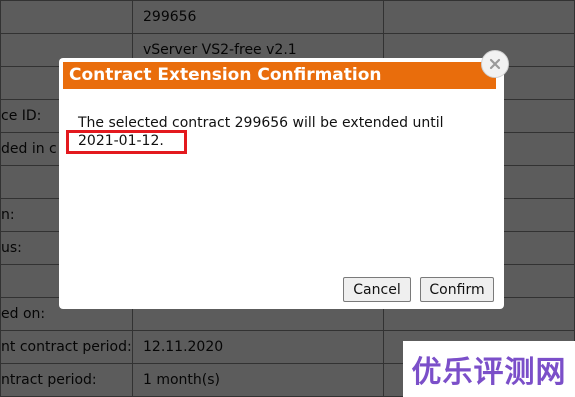 The image size is (575, 397). I want to click on watermark: 优乐评测网, so click(489, 369).